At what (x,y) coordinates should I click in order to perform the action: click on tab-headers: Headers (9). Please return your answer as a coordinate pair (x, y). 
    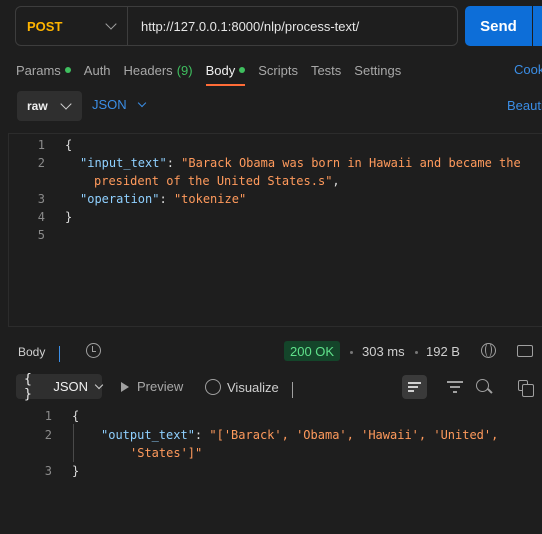
    Looking at the image, I should click on (158, 70).